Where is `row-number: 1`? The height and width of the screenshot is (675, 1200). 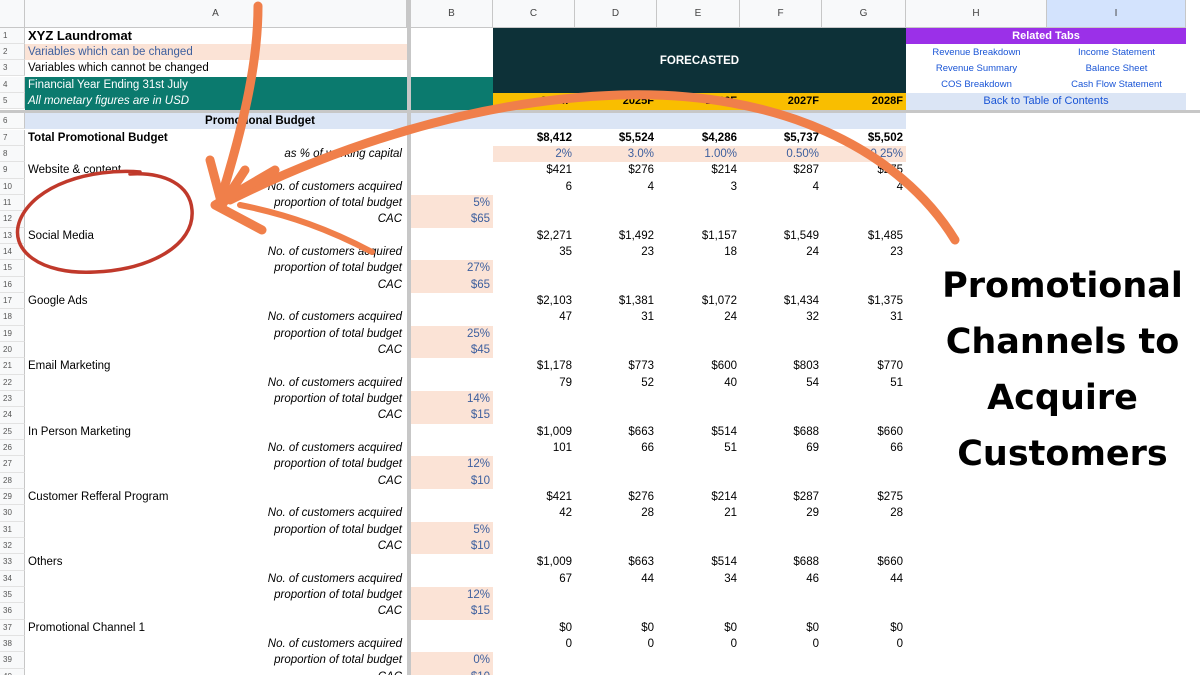 row-number: 1 is located at coordinates (12, 36).